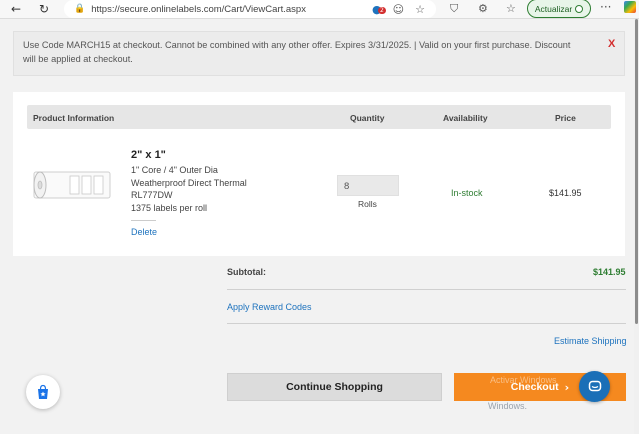  What do you see at coordinates (382, 10) in the screenshot?
I see `extension-badge-count: 2` at bounding box center [382, 10].